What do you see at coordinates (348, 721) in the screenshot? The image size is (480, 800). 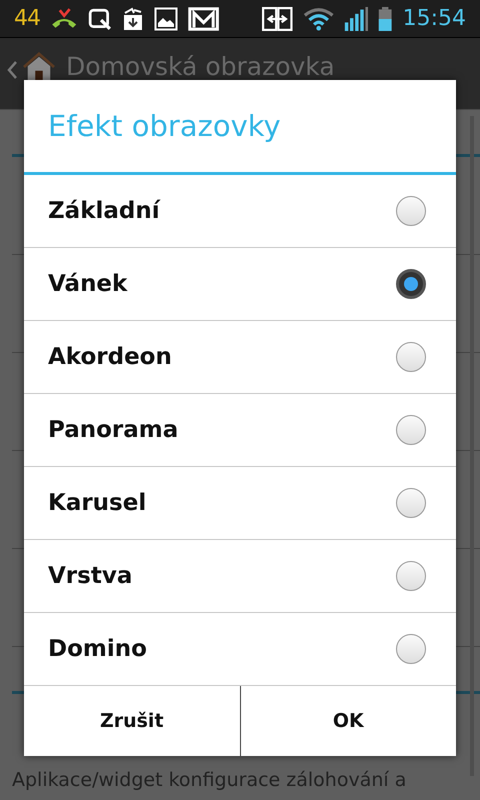 I see `dialog-button: OK` at bounding box center [348, 721].